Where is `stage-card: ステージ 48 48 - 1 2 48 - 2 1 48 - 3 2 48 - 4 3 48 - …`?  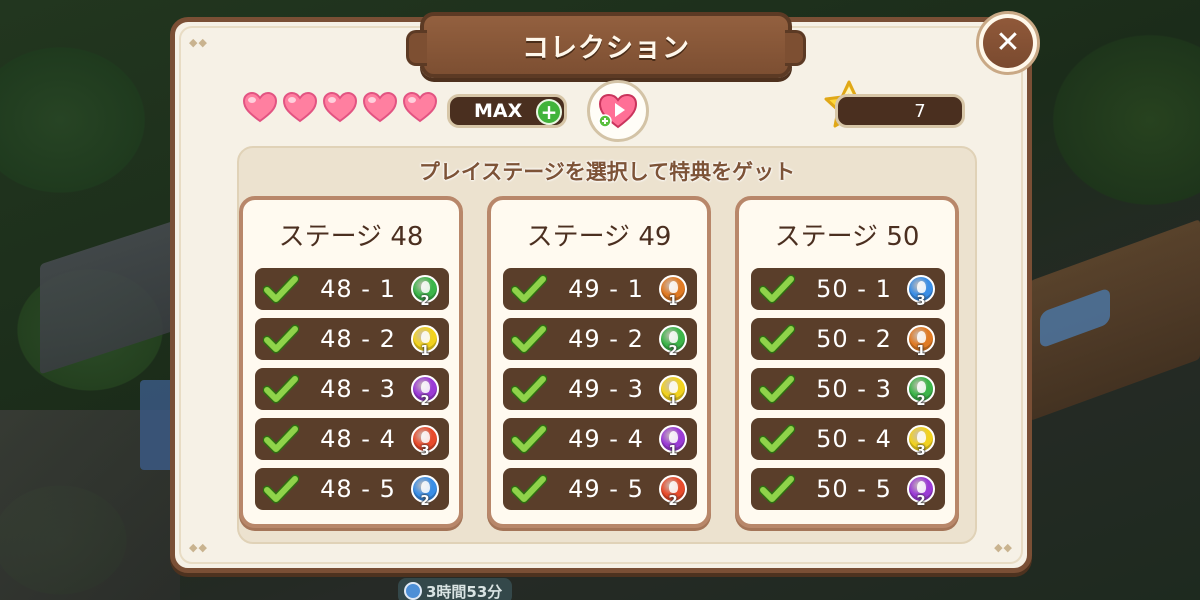
stage-card: ステージ 48 48 - 1 2 48 - 2 1 48 - 3 2 48 - 4 3 48 - … is located at coordinates (351, 362).